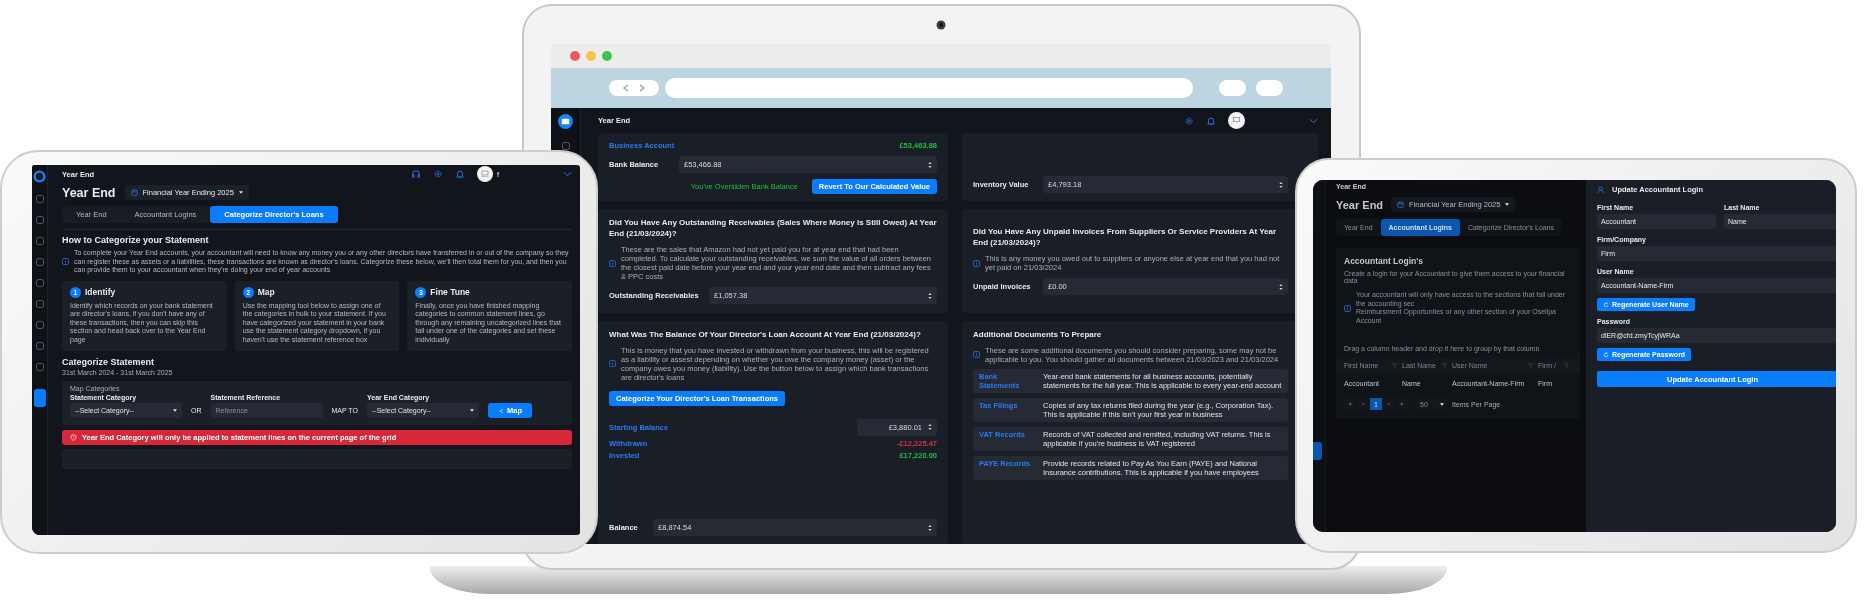 The width and height of the screenshot is (1875, 600). I want to click on question-heading: Did You Have Any Unpaid Invoices From Suppliers Or Service Providers At Year End (21/03/2024)?, so click(1125, 237).